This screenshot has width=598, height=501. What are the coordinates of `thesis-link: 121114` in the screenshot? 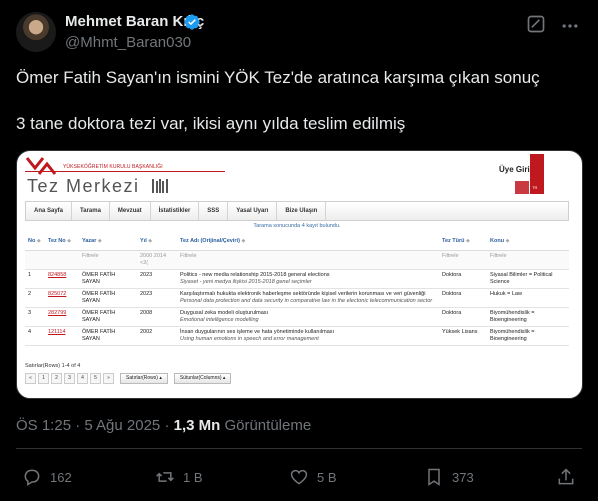 It's located at (57, 332).